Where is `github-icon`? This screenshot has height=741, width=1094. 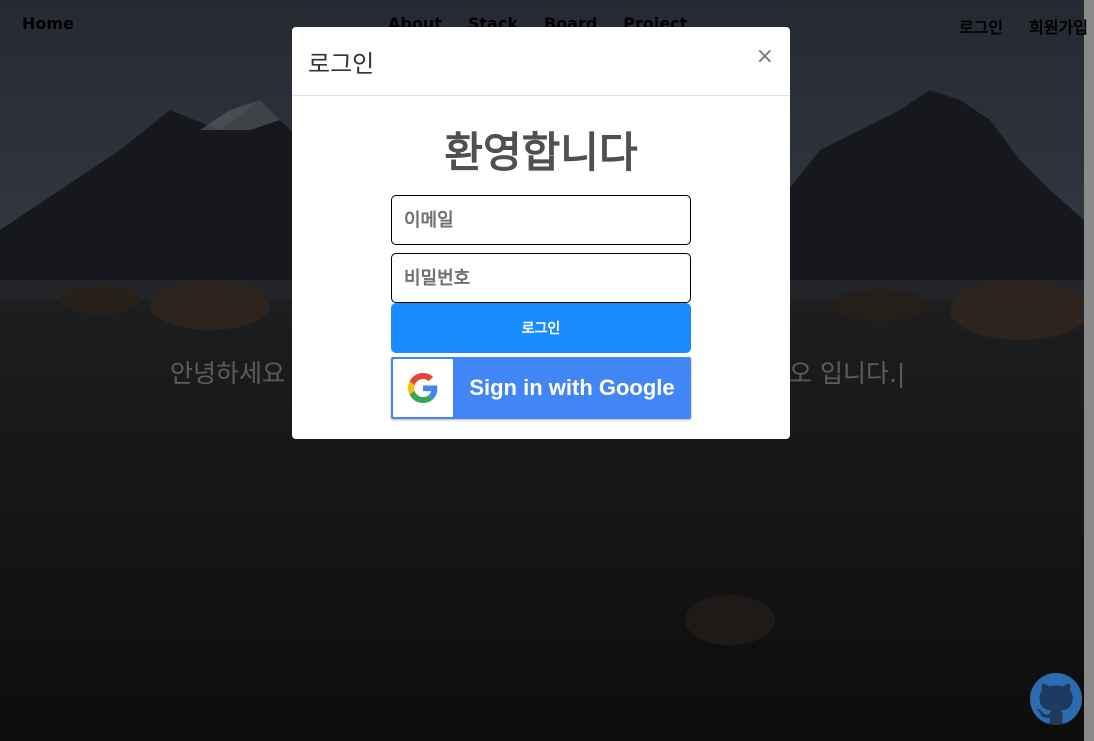 github-icon is located at coordinates (1056, 699).